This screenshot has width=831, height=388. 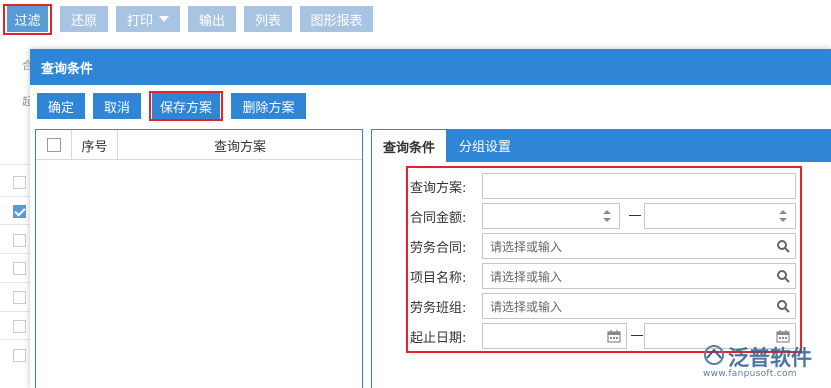 I want to click on brand-url: www.fanpusoft.com, so click(x=750, y=374).